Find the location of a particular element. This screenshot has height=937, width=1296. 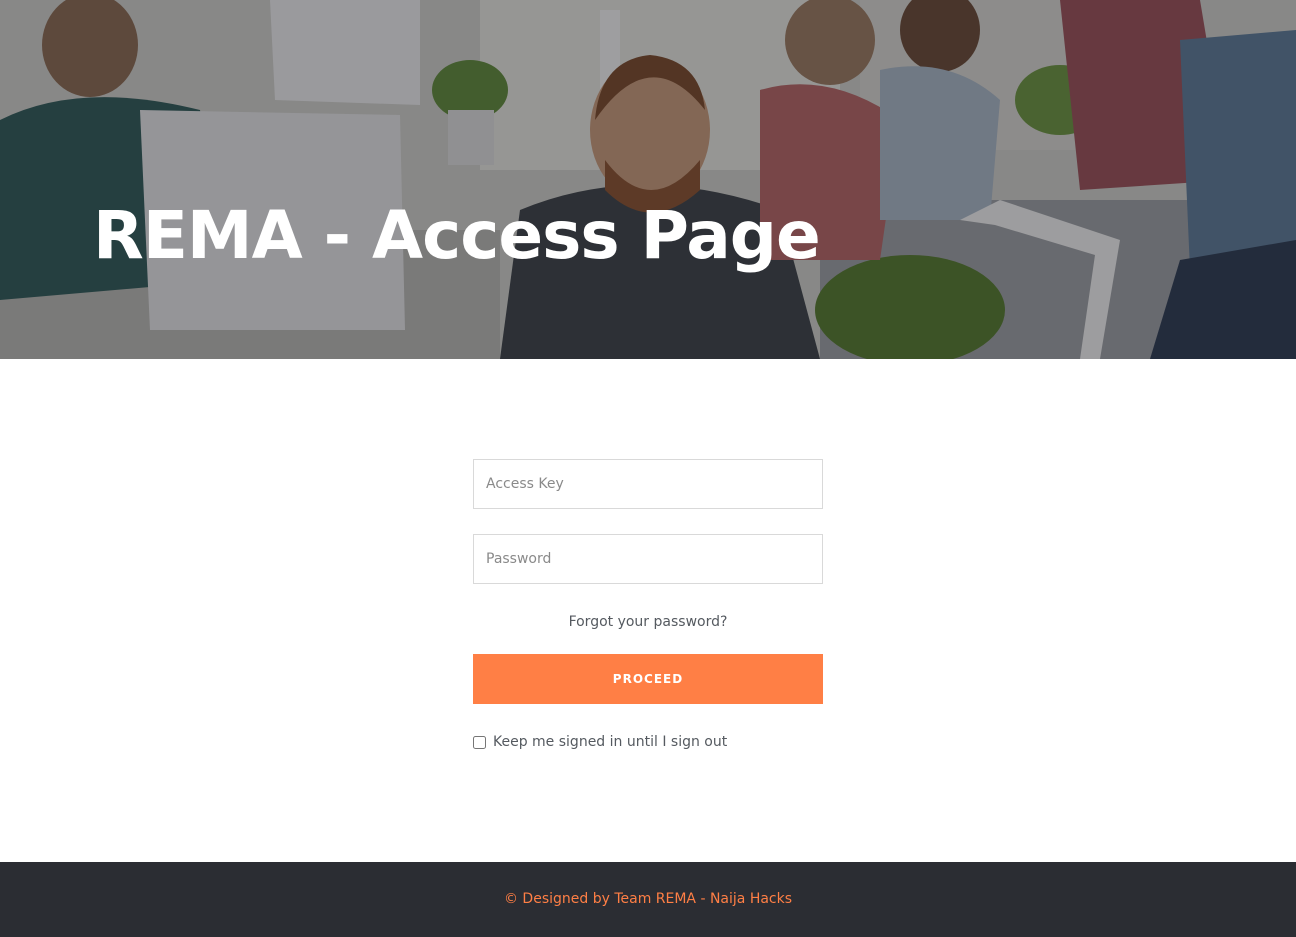

access-key-input is located at coordinates (648, 484).